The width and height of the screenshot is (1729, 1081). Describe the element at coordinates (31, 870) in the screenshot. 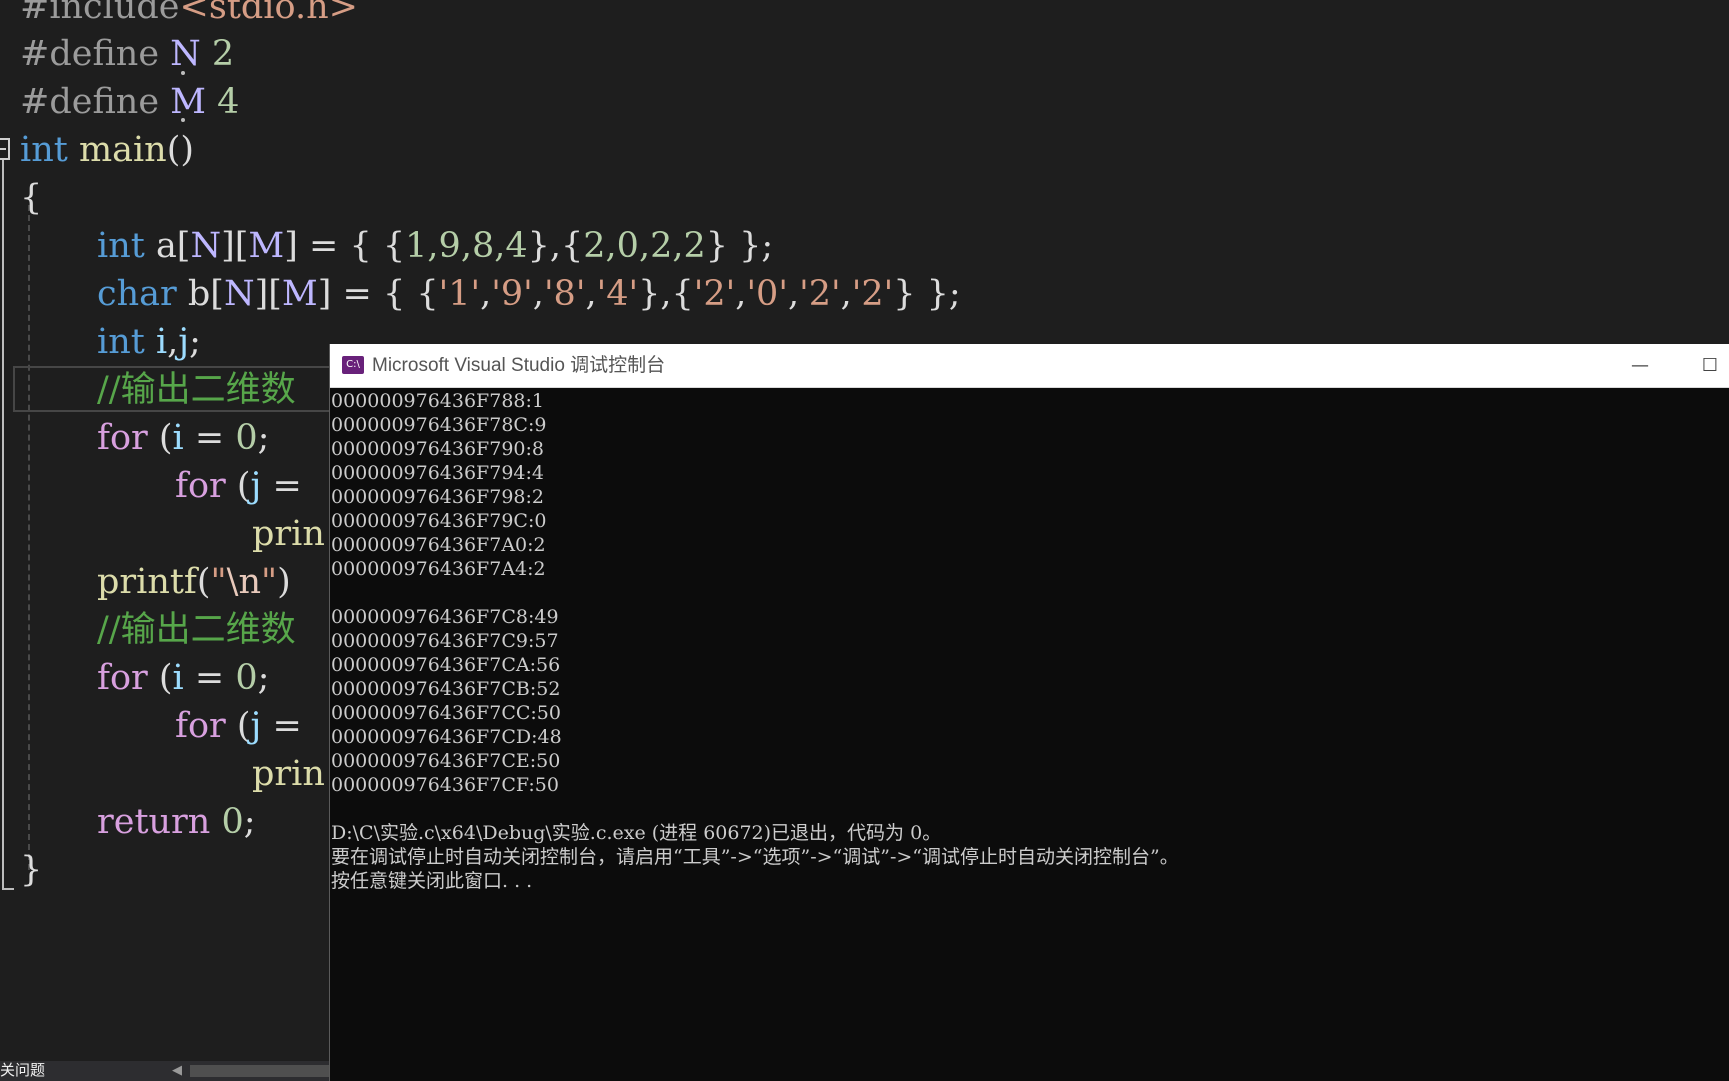

I see `code-line: }` at that location.